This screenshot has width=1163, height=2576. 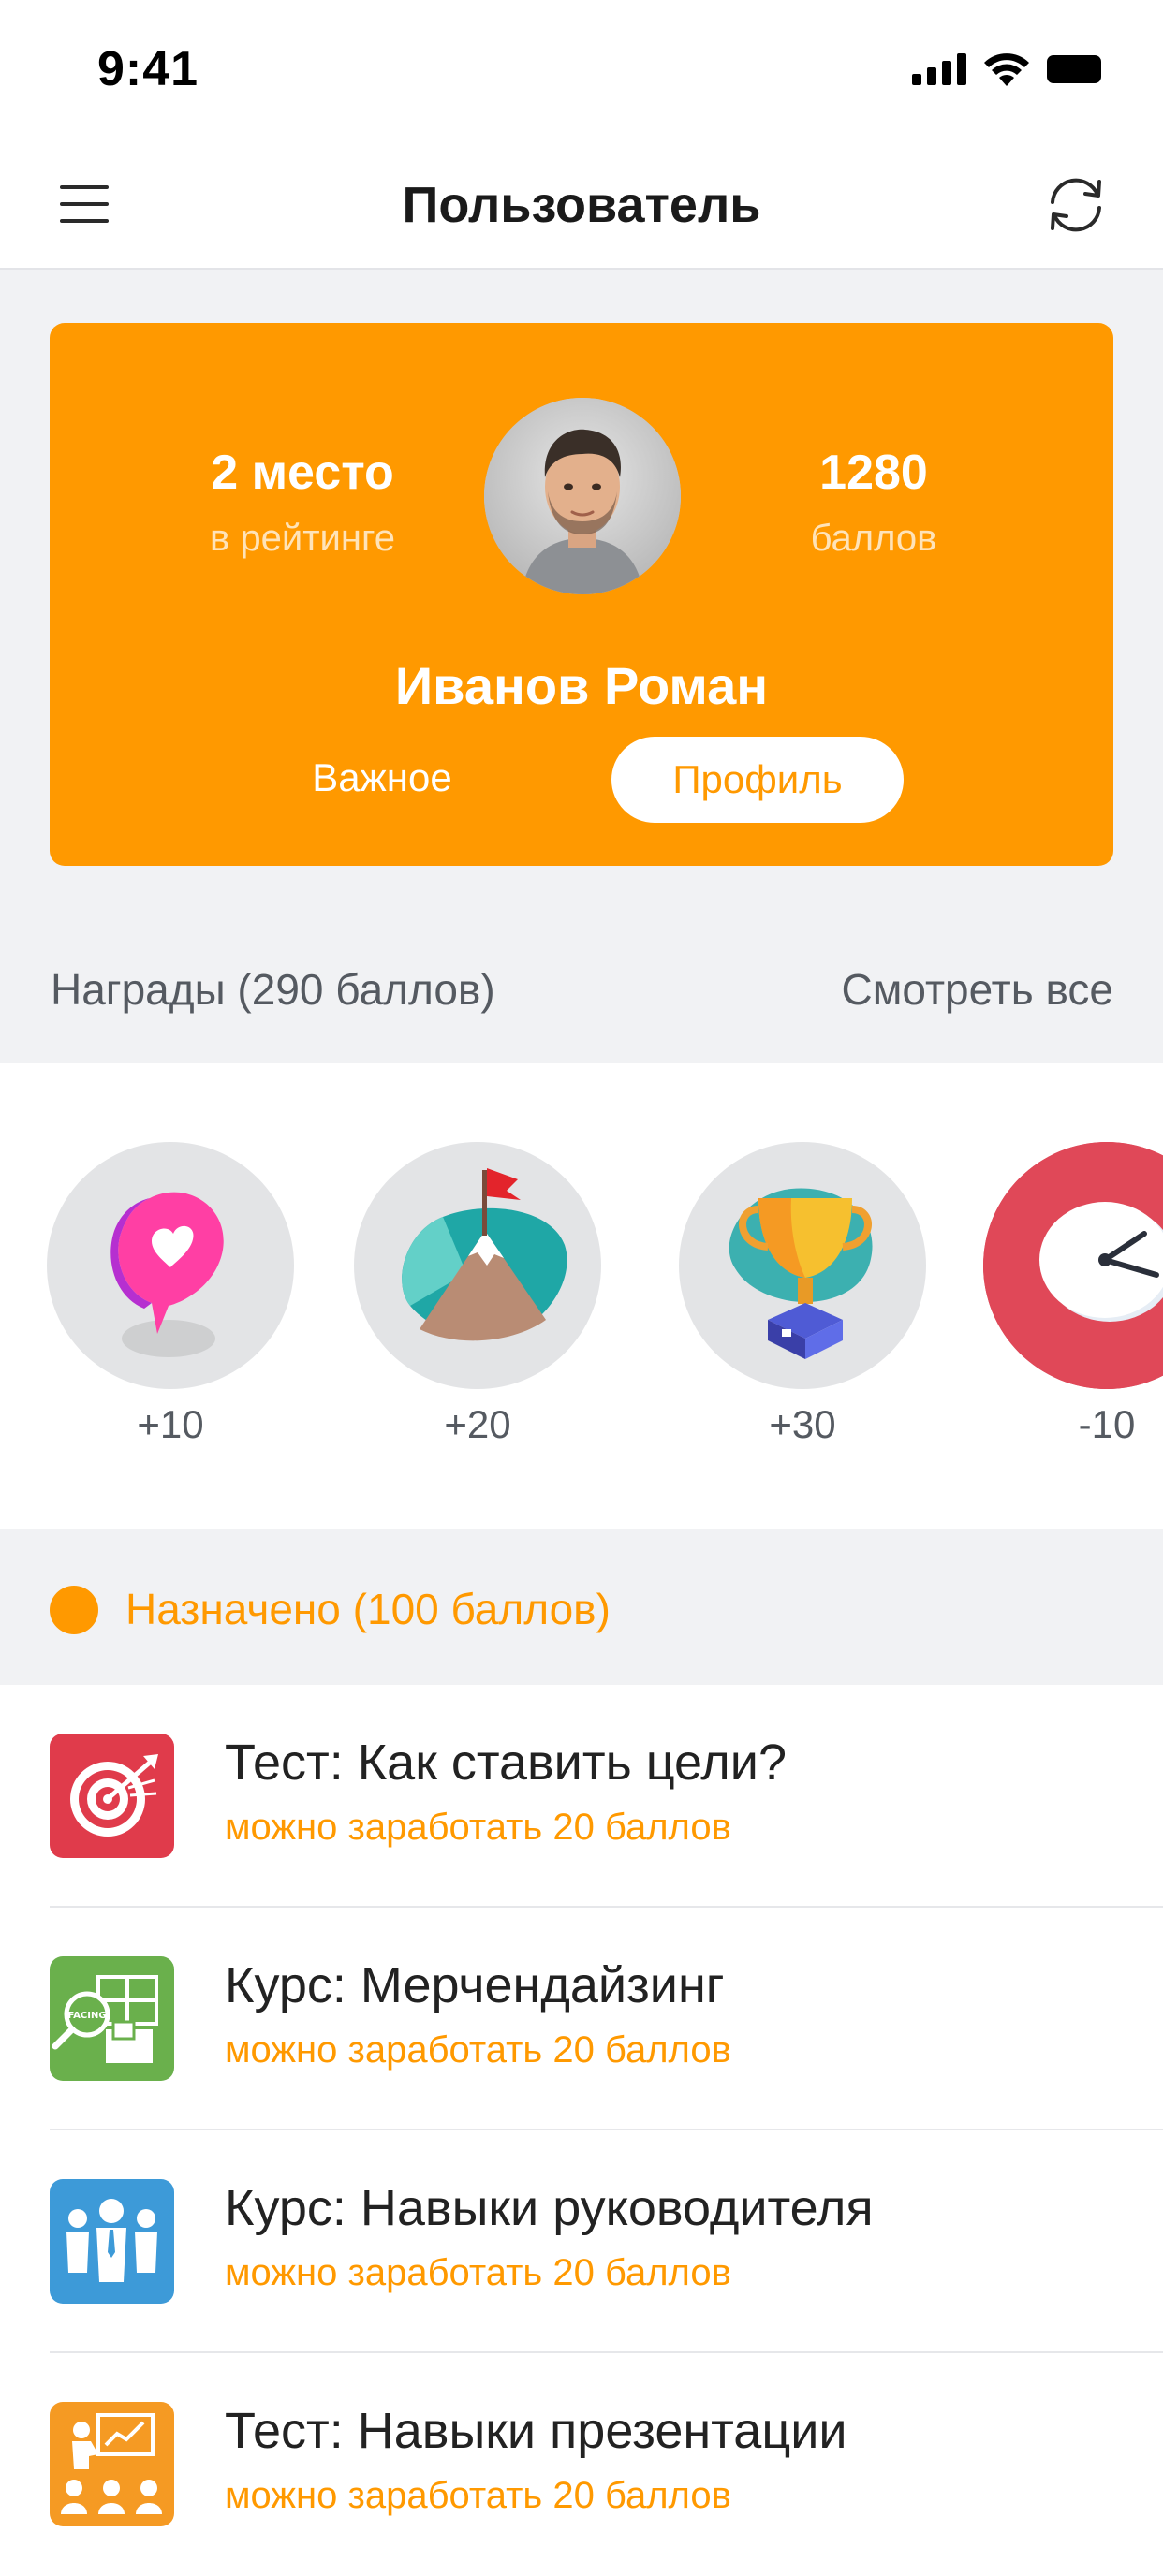 I want to click on assigned-title: Назначено (100 баллов), so click(x=368, y=1609).